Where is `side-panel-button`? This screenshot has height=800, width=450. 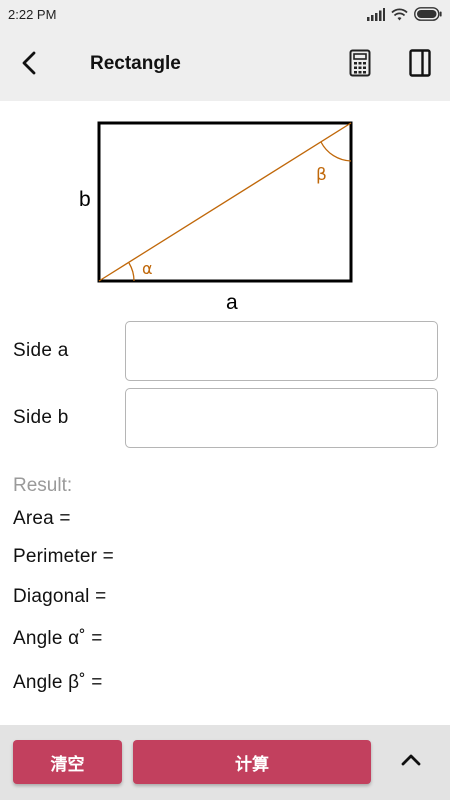
side-panel-button is located at coordinates (420, 65).